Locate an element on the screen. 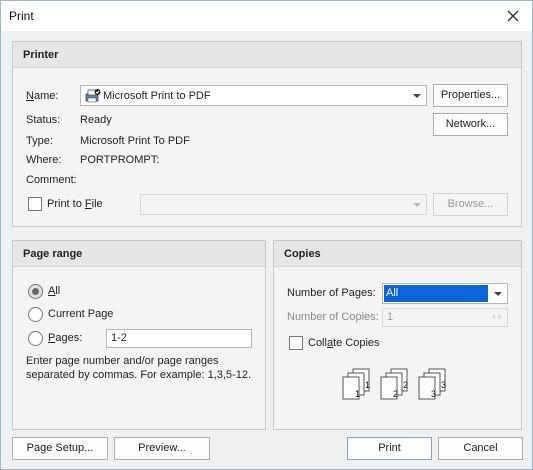 The width and height of the screenshot is (533, 470). number-of-copies-spin: 1 ‹ › is located at coordinates (445, 317).